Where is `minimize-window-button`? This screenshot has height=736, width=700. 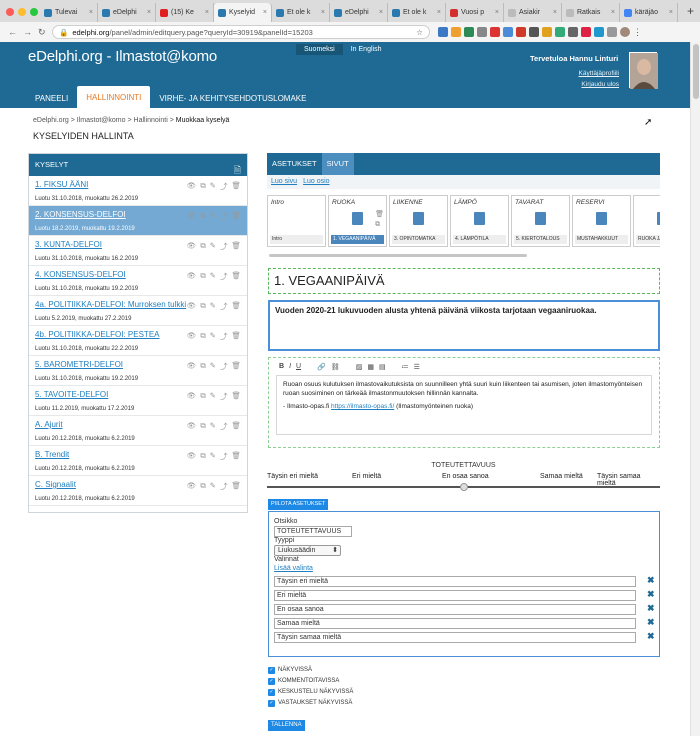 minimize-window-button is located at coordinates (22, 12).